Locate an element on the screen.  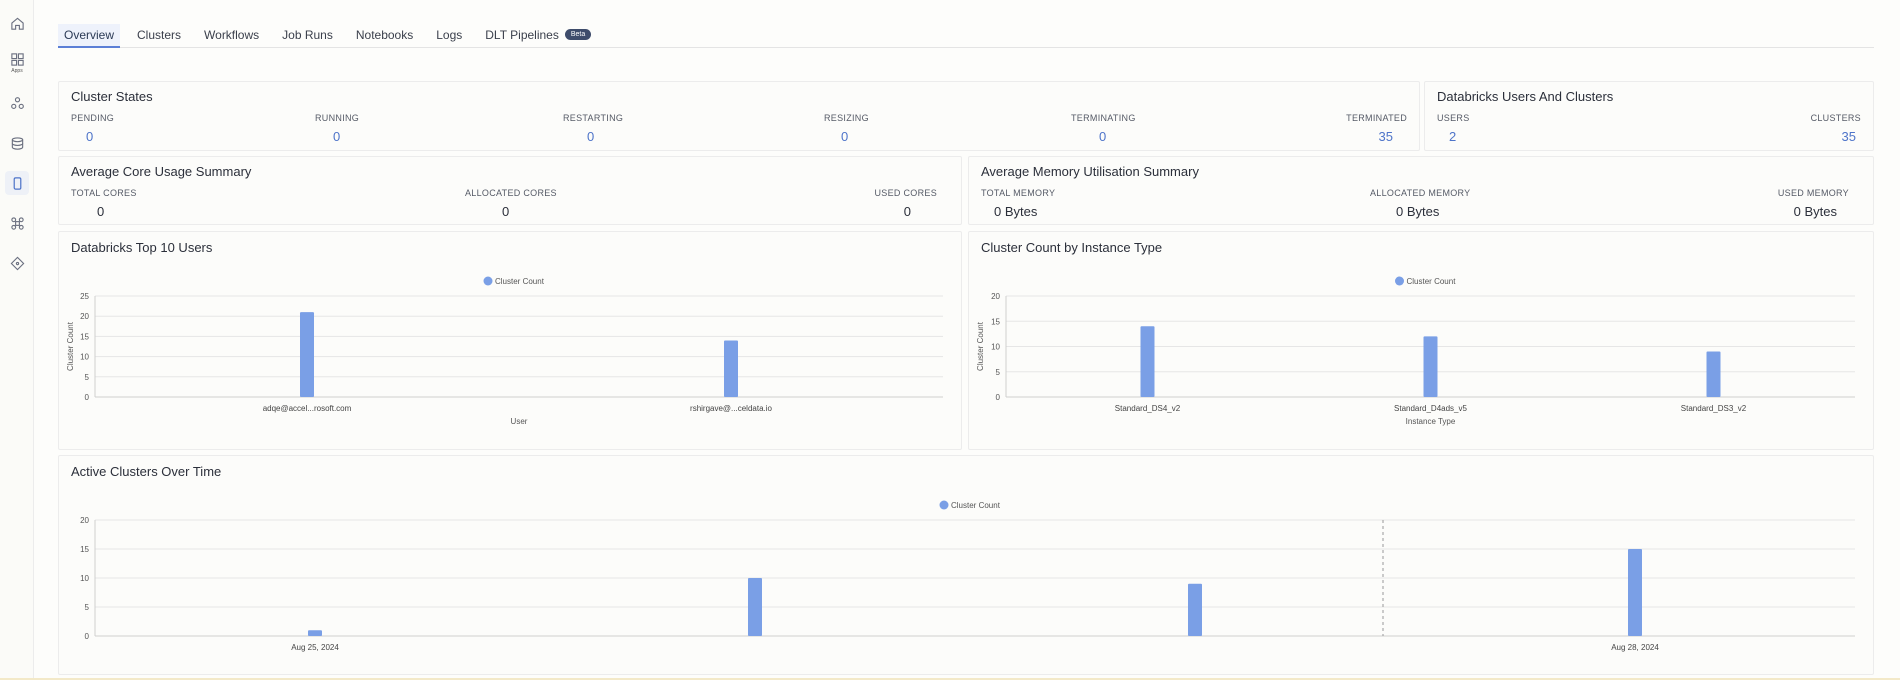
tab-label: Job Runs is located at coordinates (307, 35).